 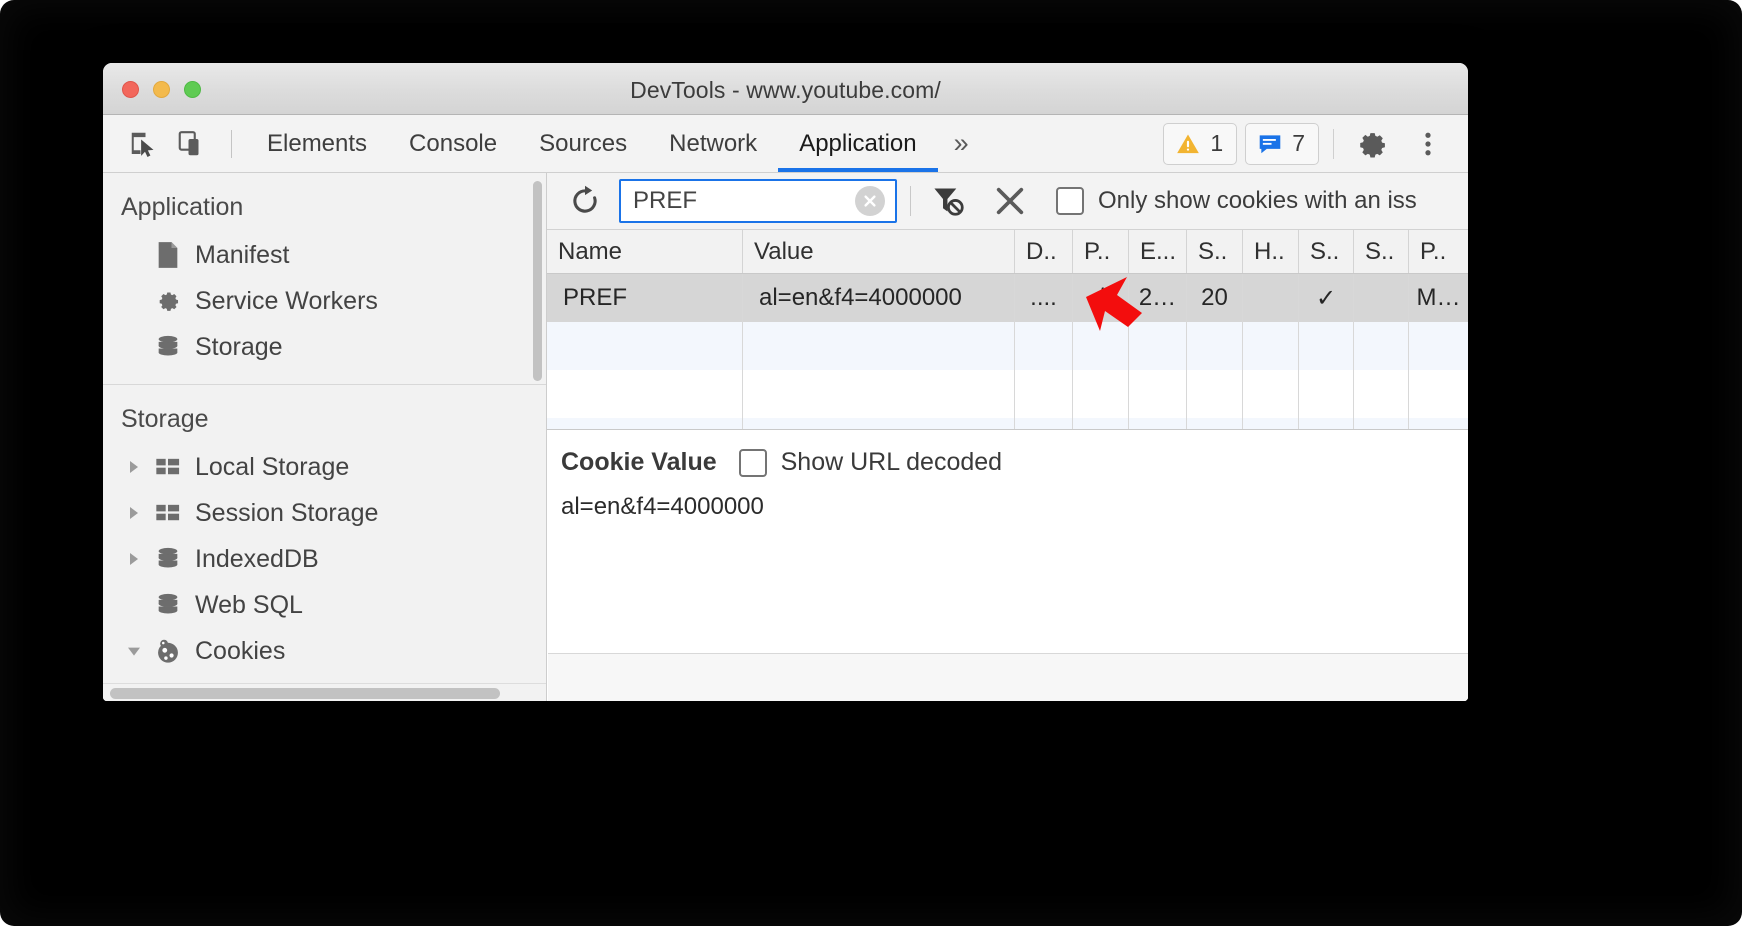 I want to click on messages-counter: 7, so click(x=1282, y=143).